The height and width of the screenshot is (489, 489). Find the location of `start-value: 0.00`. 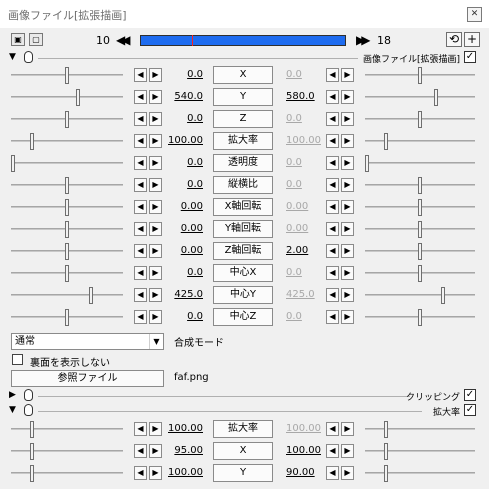

start-value: 0.00 is located at coordinates (185, 228).